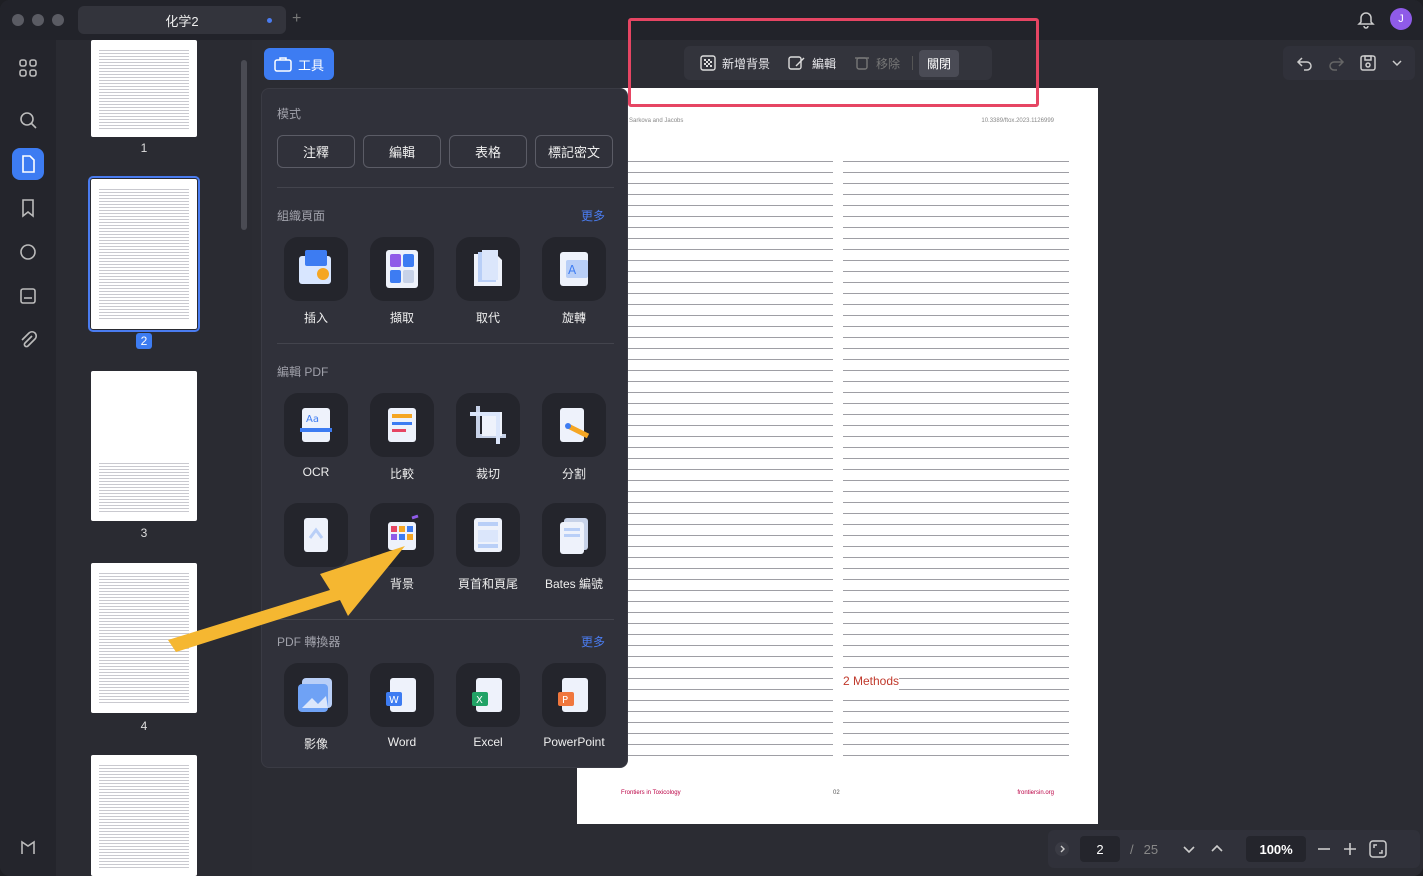 The height and width of the screenshot is (876, 1423). I want to click on extract-tool: 擷取, so click(402, 281).